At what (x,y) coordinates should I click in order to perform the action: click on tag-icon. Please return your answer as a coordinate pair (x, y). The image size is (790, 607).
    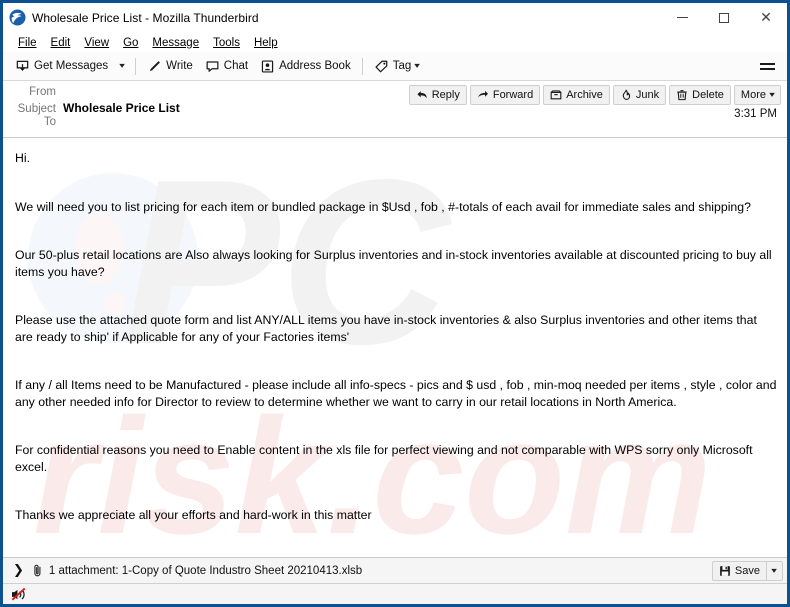
    Looking at the image, I should click on (381, 66).